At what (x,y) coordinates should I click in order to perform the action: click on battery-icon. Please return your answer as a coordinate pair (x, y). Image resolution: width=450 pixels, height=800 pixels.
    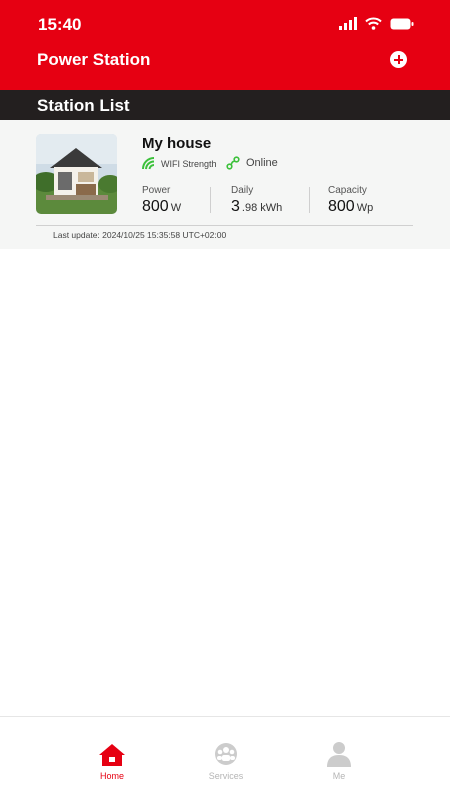
    Looking at the image, I should click on (402, 23).